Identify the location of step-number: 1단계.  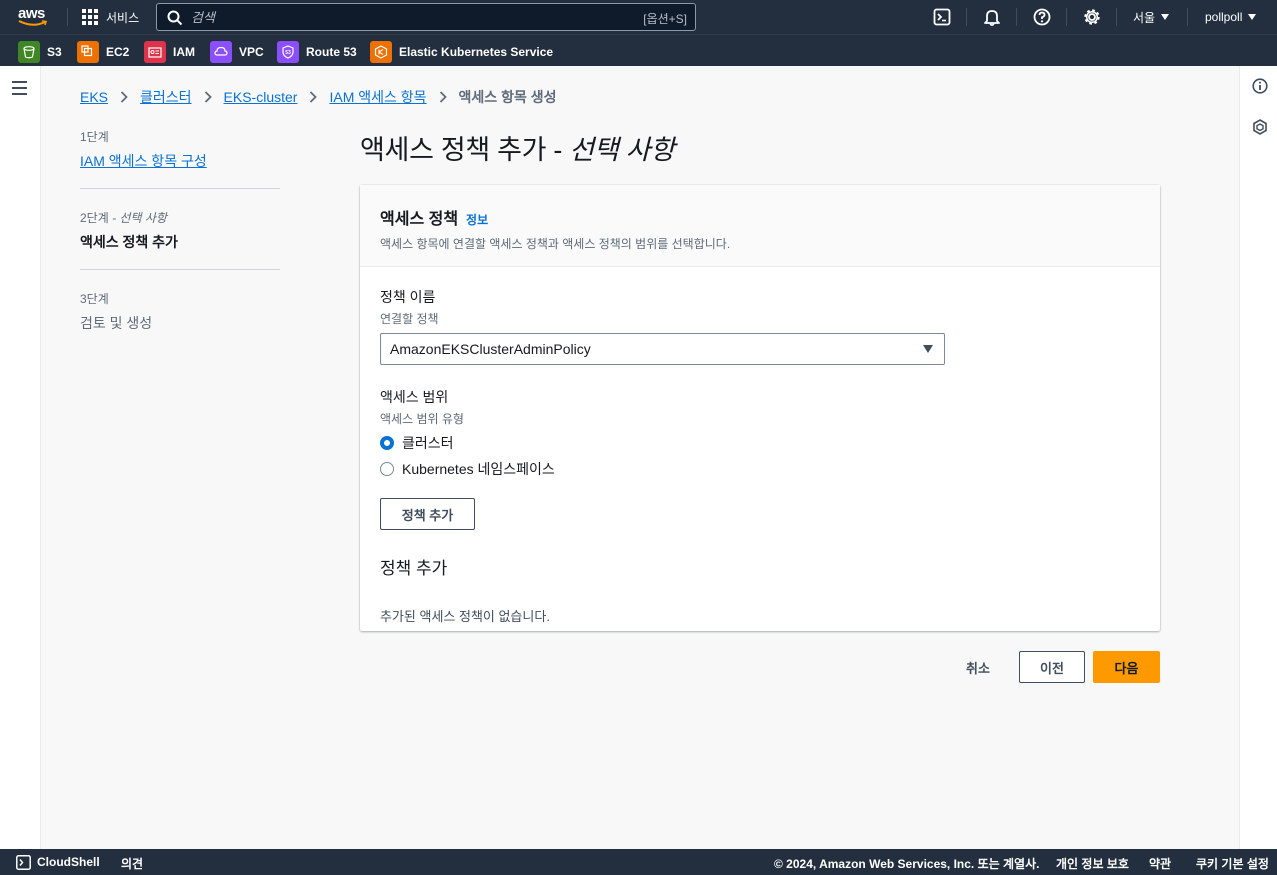
(94, 137).